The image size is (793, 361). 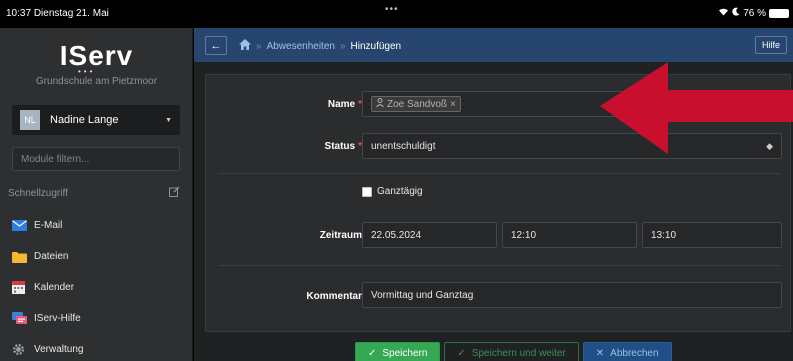 I want to click on time-to-value: 13:10, so click(x=664, y=235).